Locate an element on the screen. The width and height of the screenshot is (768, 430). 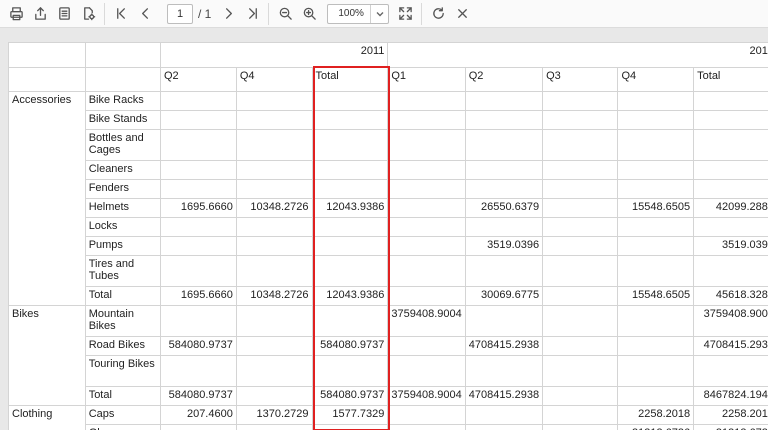
fit-page-icon is located at coordinates (405, 14).